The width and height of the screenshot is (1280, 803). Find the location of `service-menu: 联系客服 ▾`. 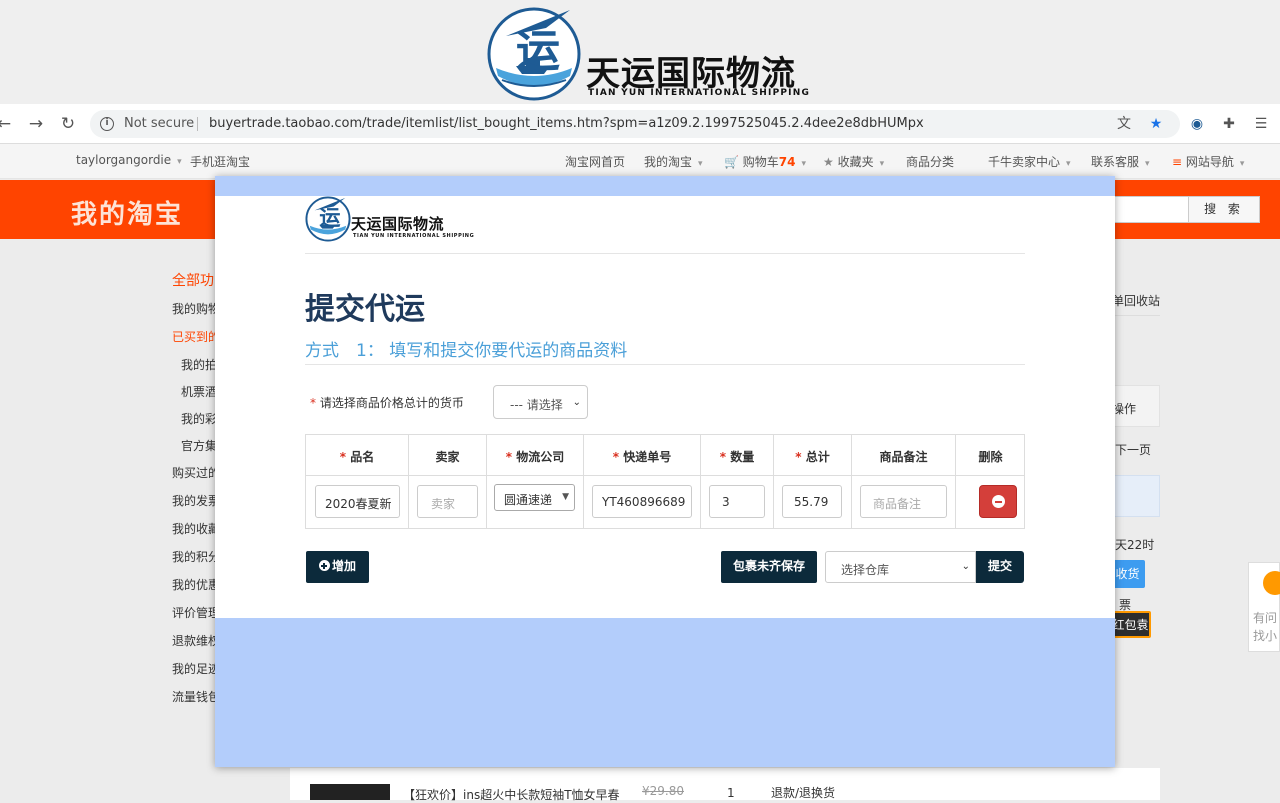

service-menu: 联系客服 ▾ is located at coordinates (1120, 161).